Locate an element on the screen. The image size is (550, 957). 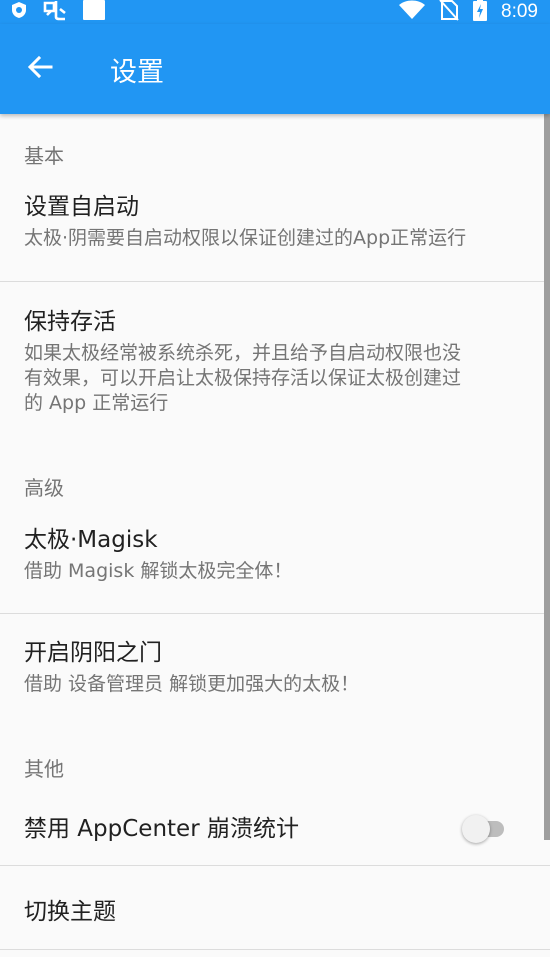
page-title: 设置 is located at coordinates (137, 72).